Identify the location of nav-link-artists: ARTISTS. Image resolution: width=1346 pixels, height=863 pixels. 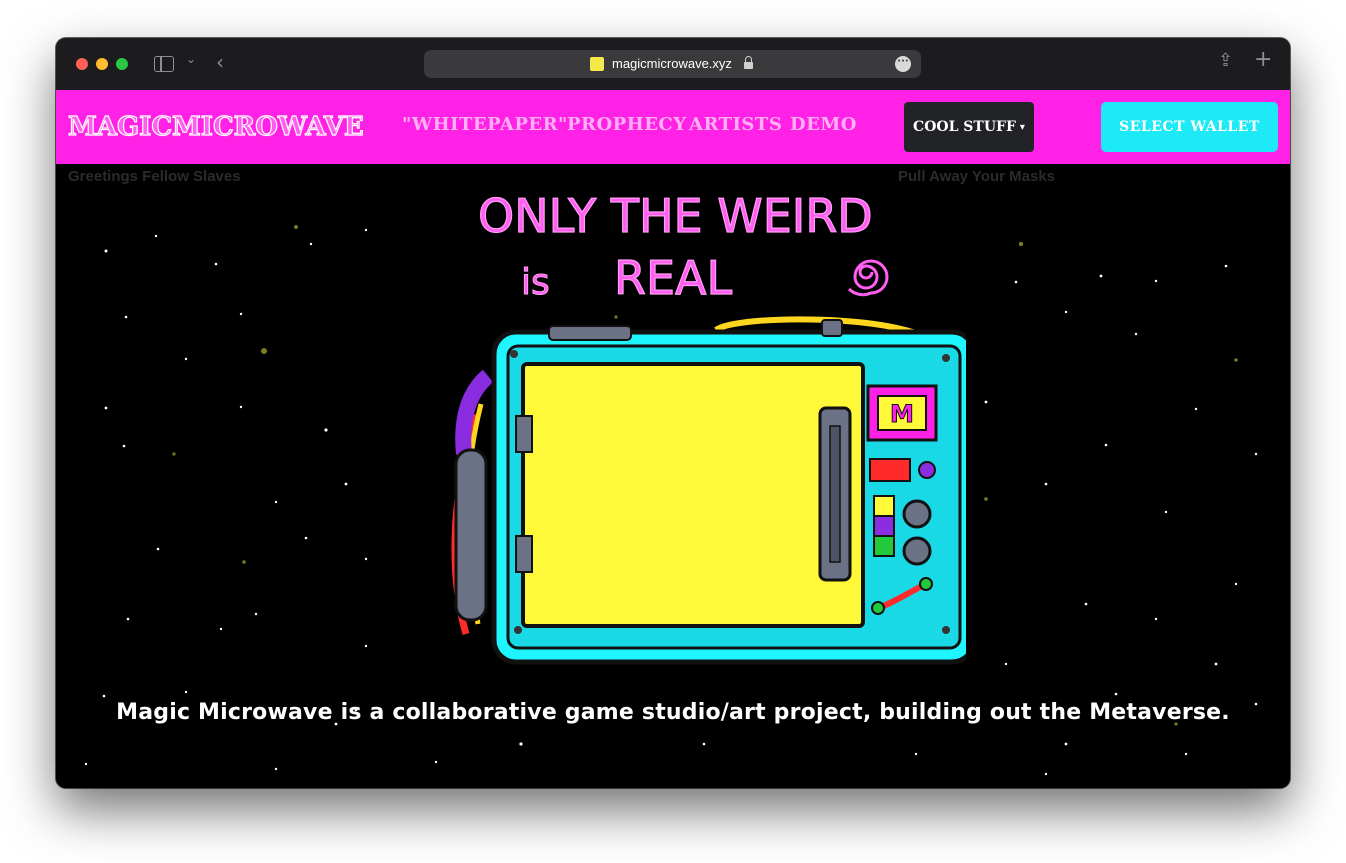
(735, 124).